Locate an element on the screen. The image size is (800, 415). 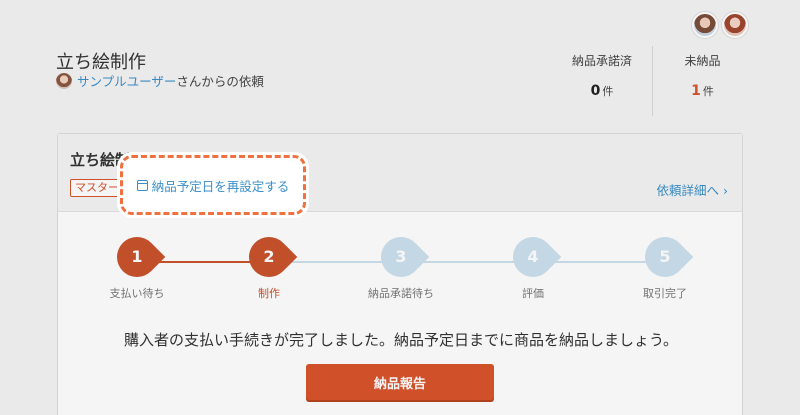
stat-value: 1件 is located at coordinates (702, 91).